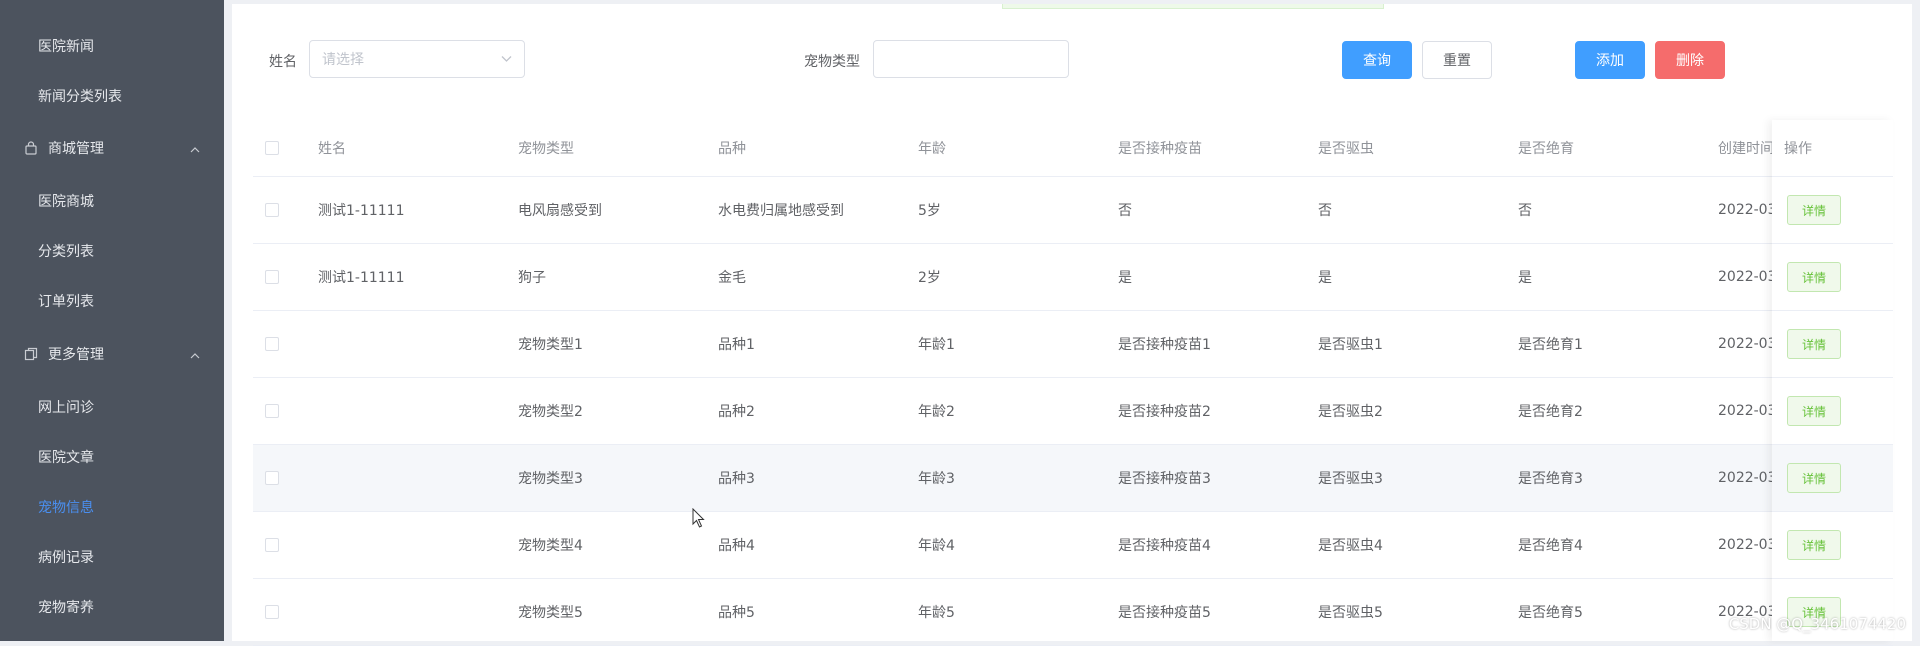 The width and height of the screenshot is (1920, 646). What do you see at coordinates (1073, 277) in the screenshot?
I see `table-row: 测试1-11111 狗子 金毛 2岁 是 是 是 2022-03-` at bounding box center [1073, 277].